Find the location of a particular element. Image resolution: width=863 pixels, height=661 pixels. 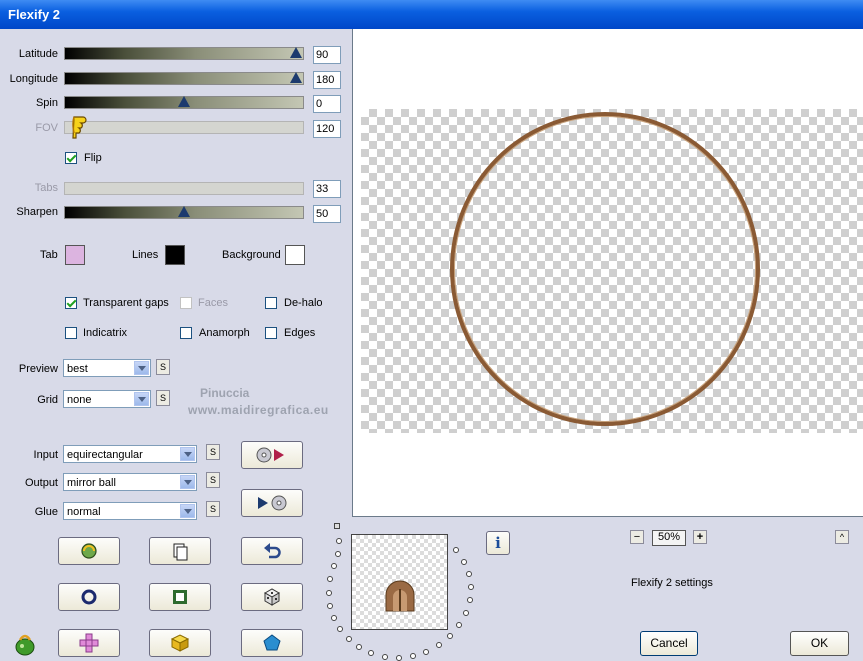

thumbnail-preview is located at coordinates (399, 582).